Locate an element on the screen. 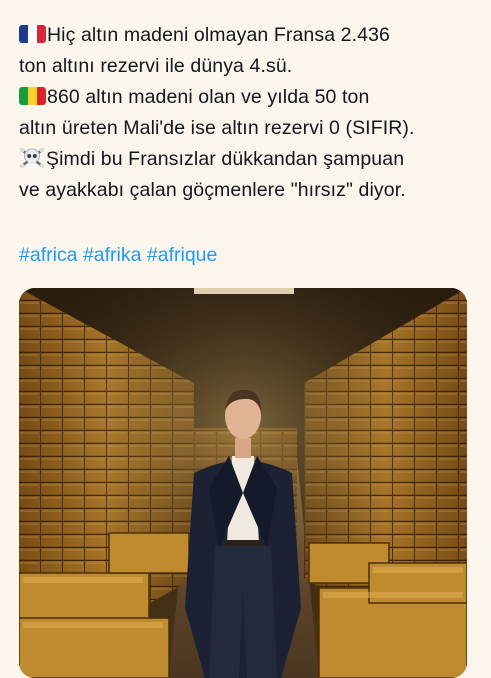 The image size is (491, 678). hashtag-africa: #africa is located at coordinates (48, 255).